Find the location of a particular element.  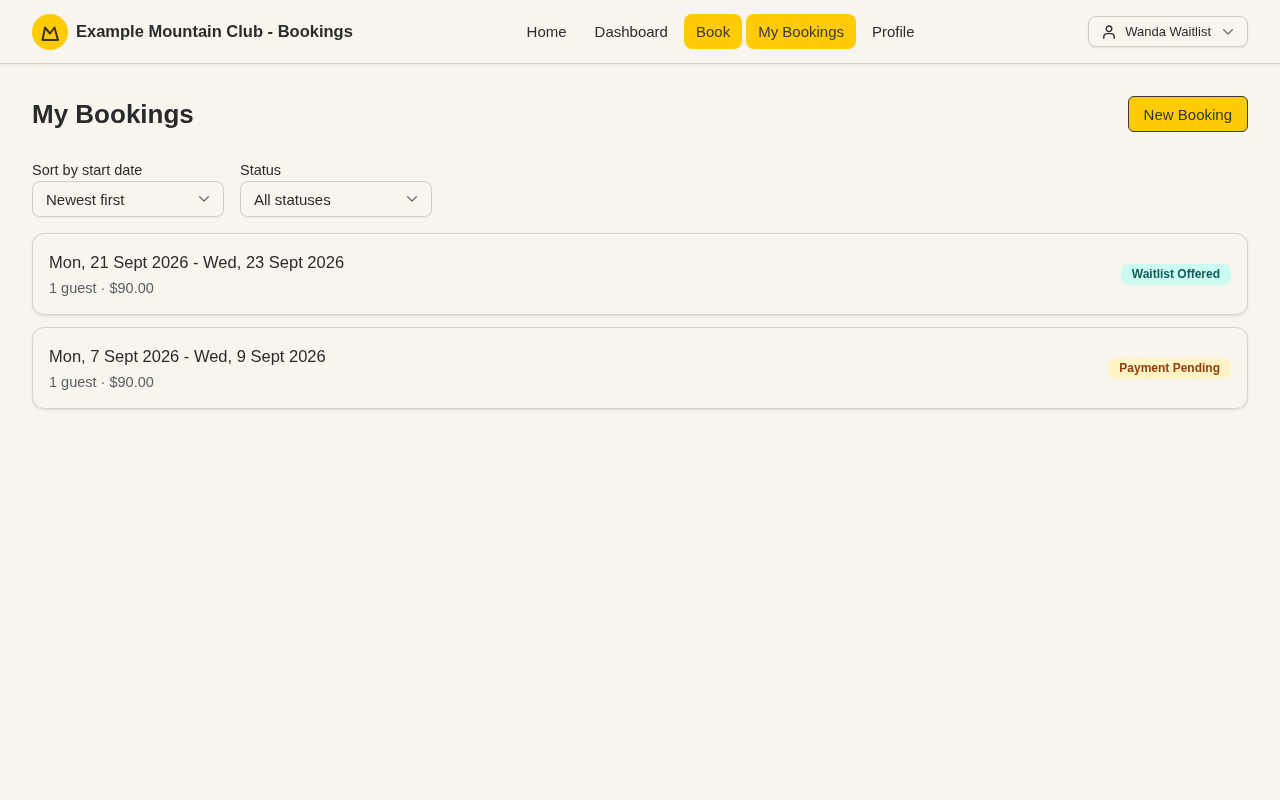

nav-link: Book is located at coordinates (713, 31).